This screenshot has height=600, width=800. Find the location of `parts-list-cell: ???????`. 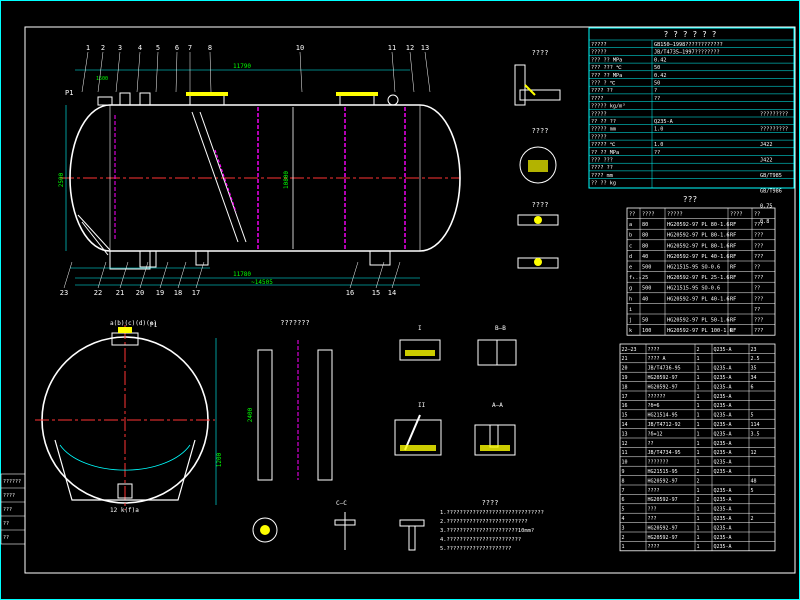

parts-list-cell: ??????? is located at coordinates (658, 463).